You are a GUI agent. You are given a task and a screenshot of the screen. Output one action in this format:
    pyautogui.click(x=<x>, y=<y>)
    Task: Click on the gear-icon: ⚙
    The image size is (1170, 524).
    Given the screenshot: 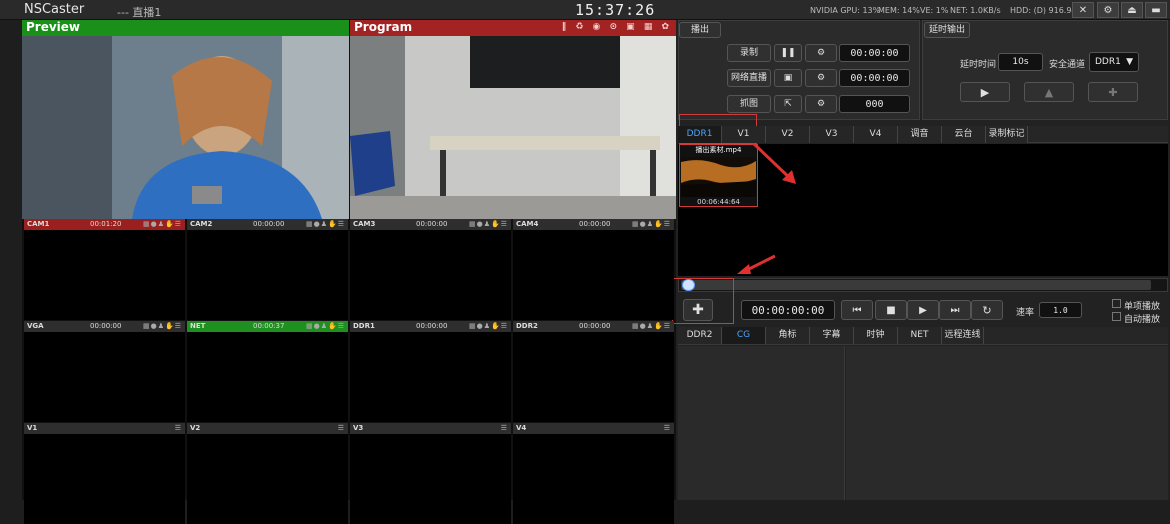 What is the action you would take?
    pyautogui.click(x=1108, y=10)
    